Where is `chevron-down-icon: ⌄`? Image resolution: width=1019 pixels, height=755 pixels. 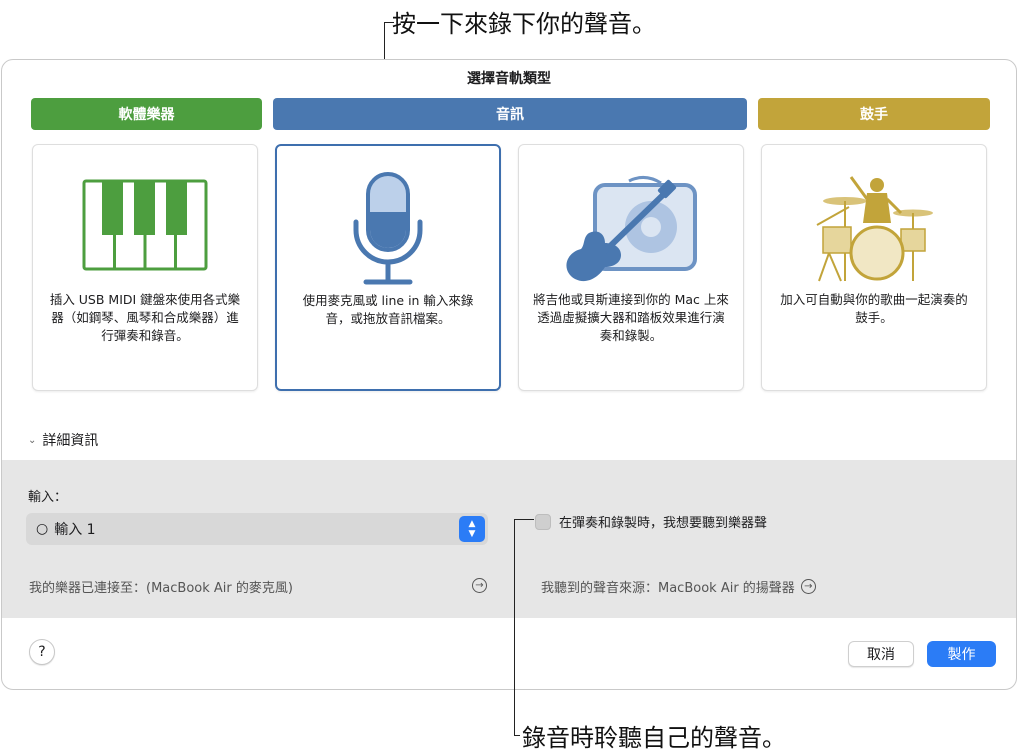 chevron-down-icon: ⌄ is located at coordinates (32, 440).